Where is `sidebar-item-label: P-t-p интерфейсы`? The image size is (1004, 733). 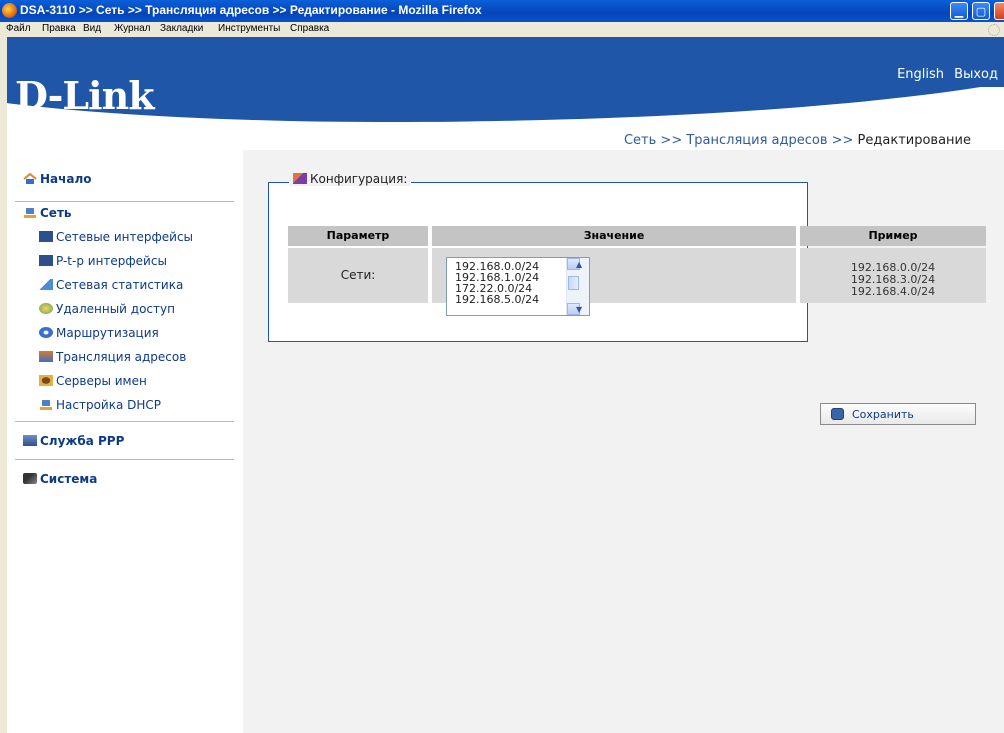
sidebar-item-label: P-t-p интерфейсы is located at coordinates (111, 261).